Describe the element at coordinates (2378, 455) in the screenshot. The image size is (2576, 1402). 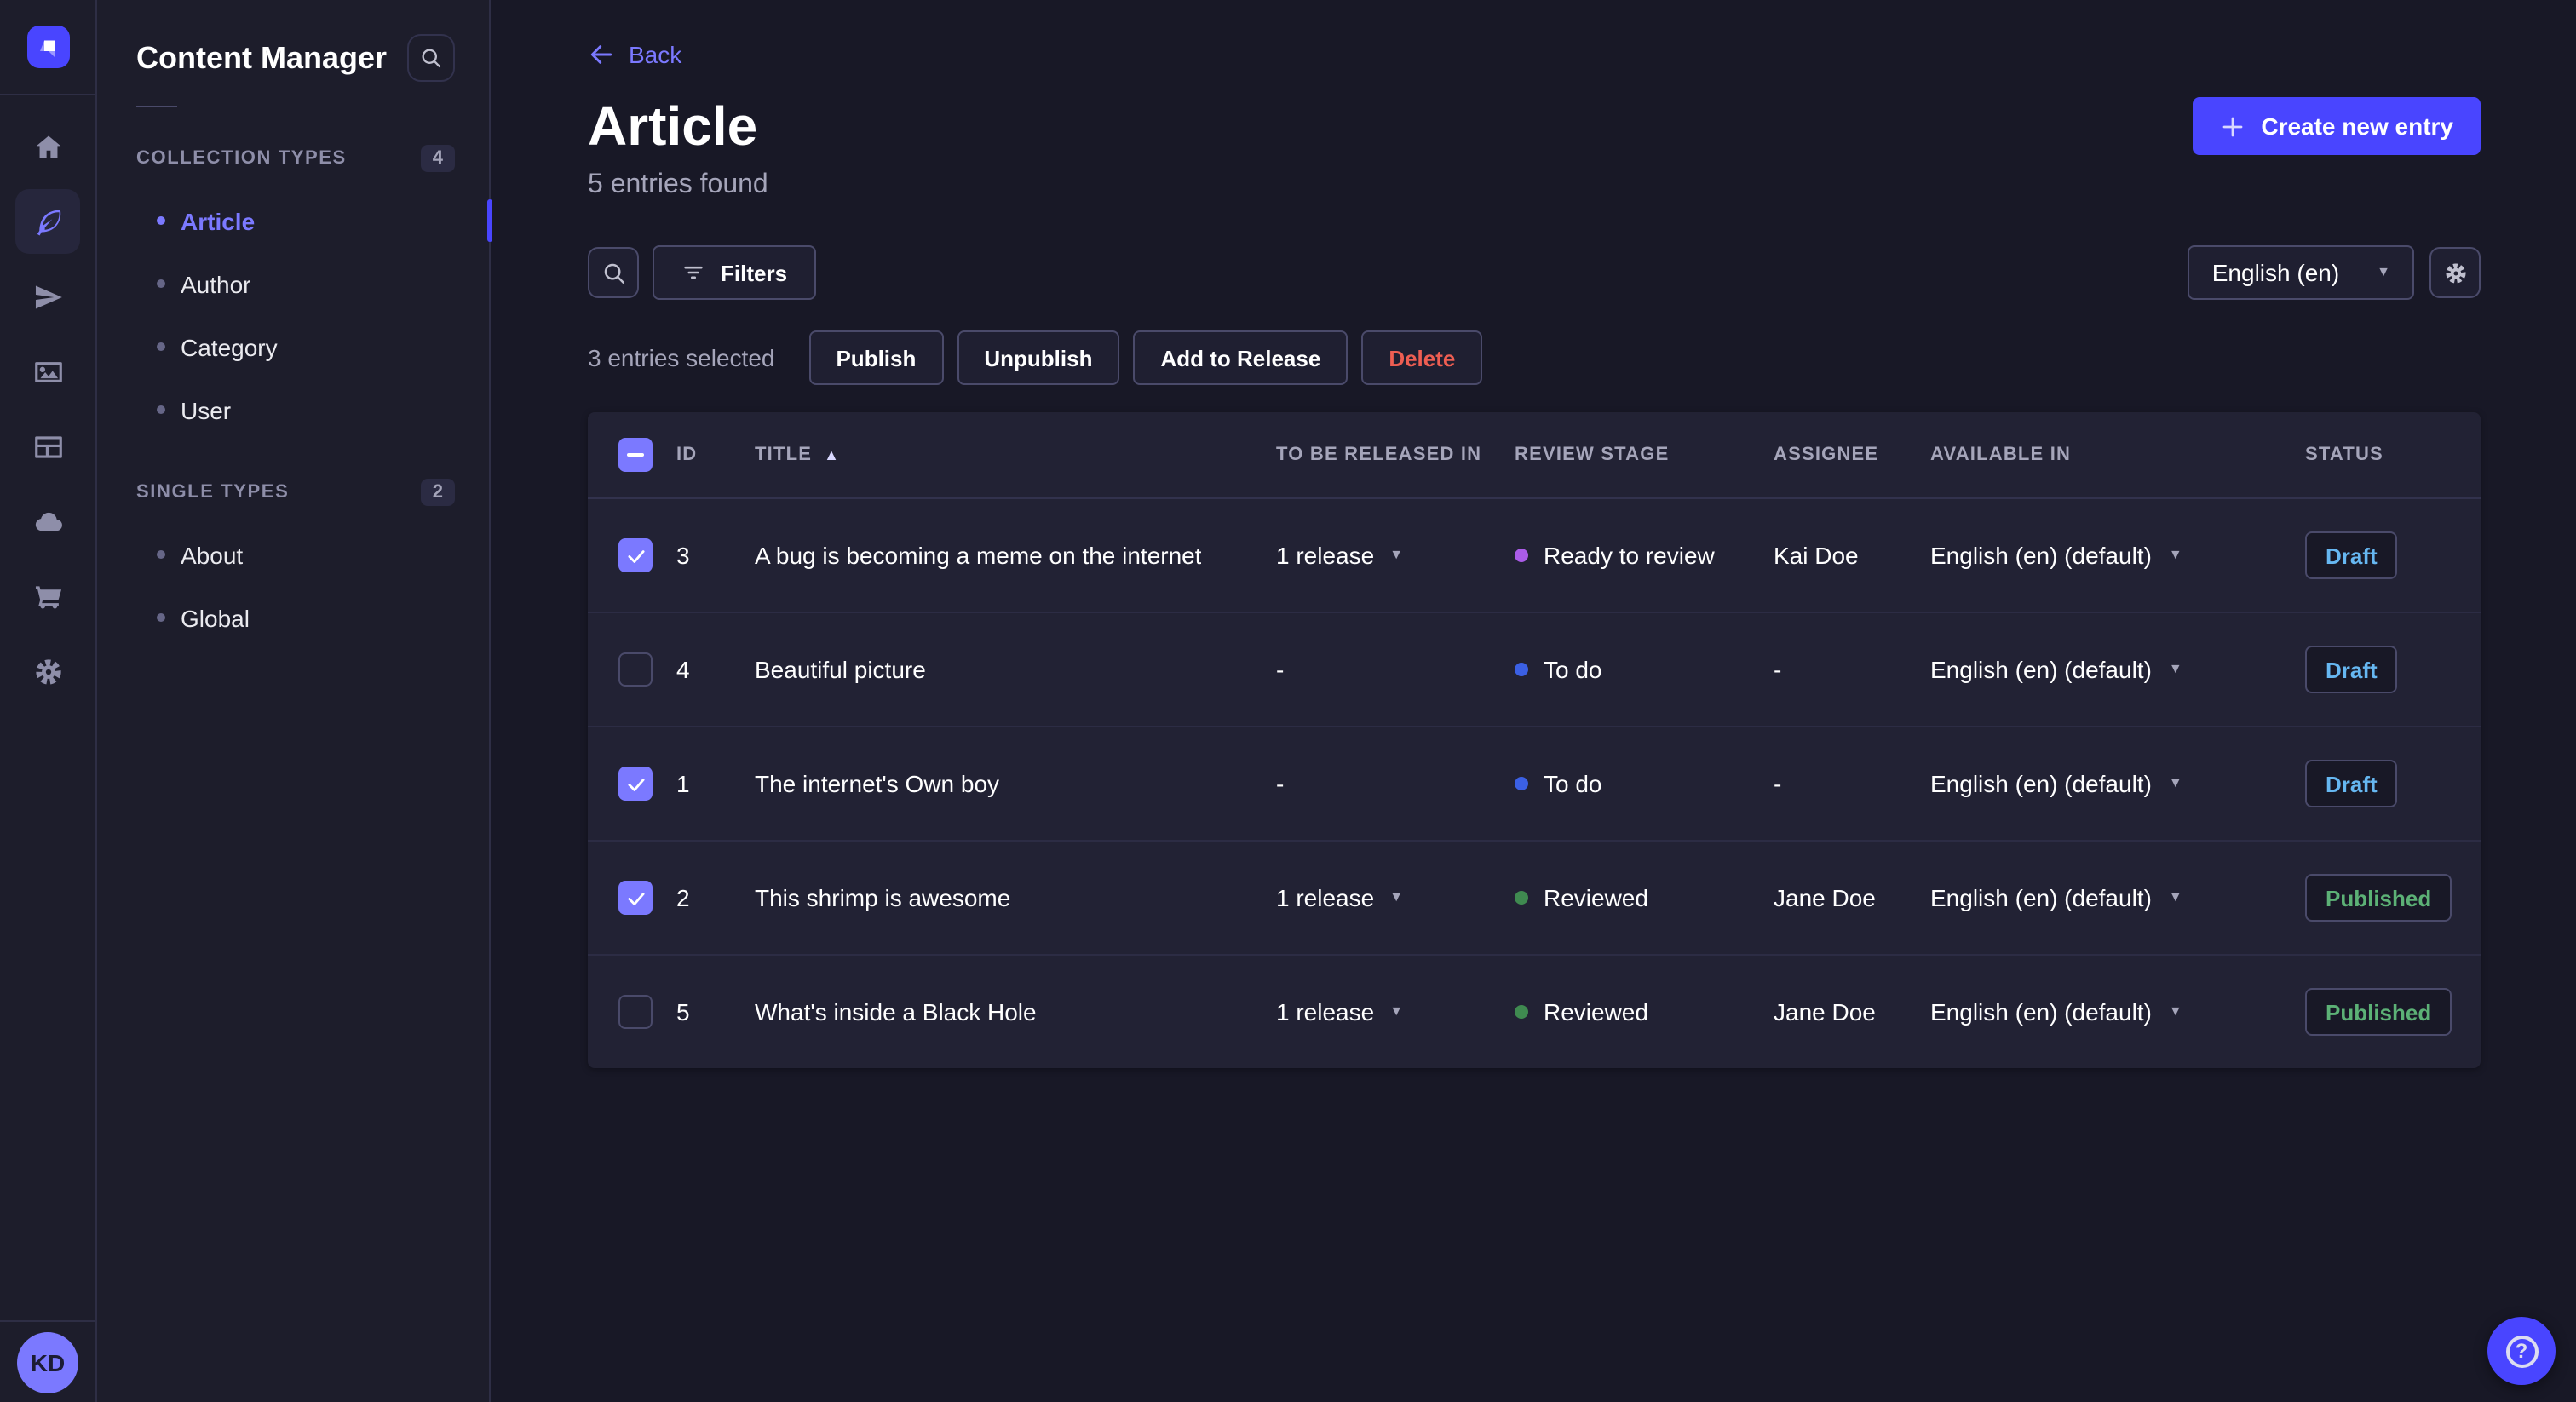
I see `column-header-status: STATUS` at that location.